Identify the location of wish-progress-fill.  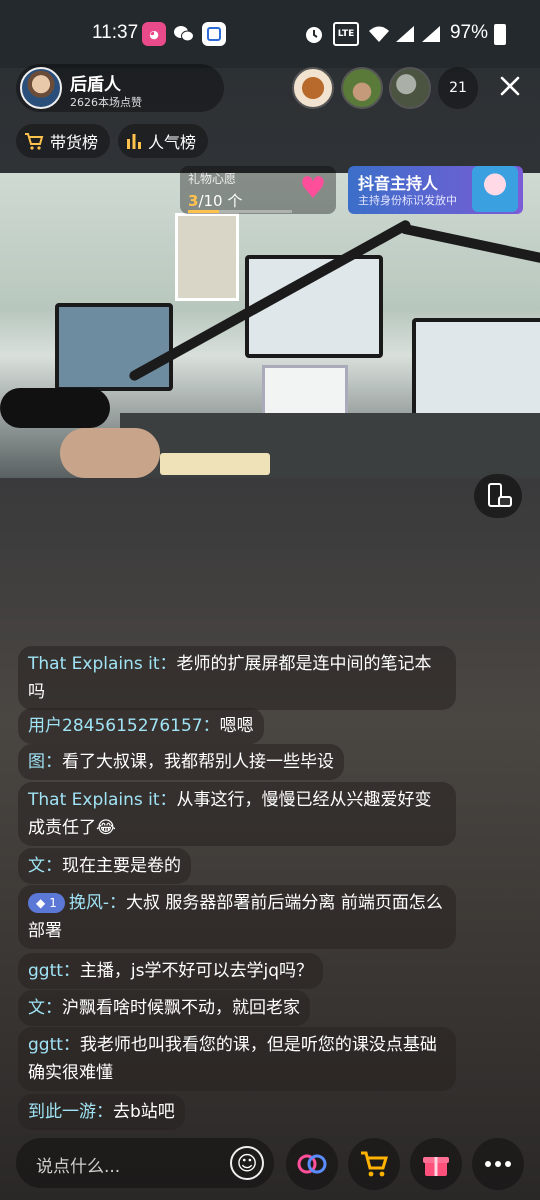
(204, 211).